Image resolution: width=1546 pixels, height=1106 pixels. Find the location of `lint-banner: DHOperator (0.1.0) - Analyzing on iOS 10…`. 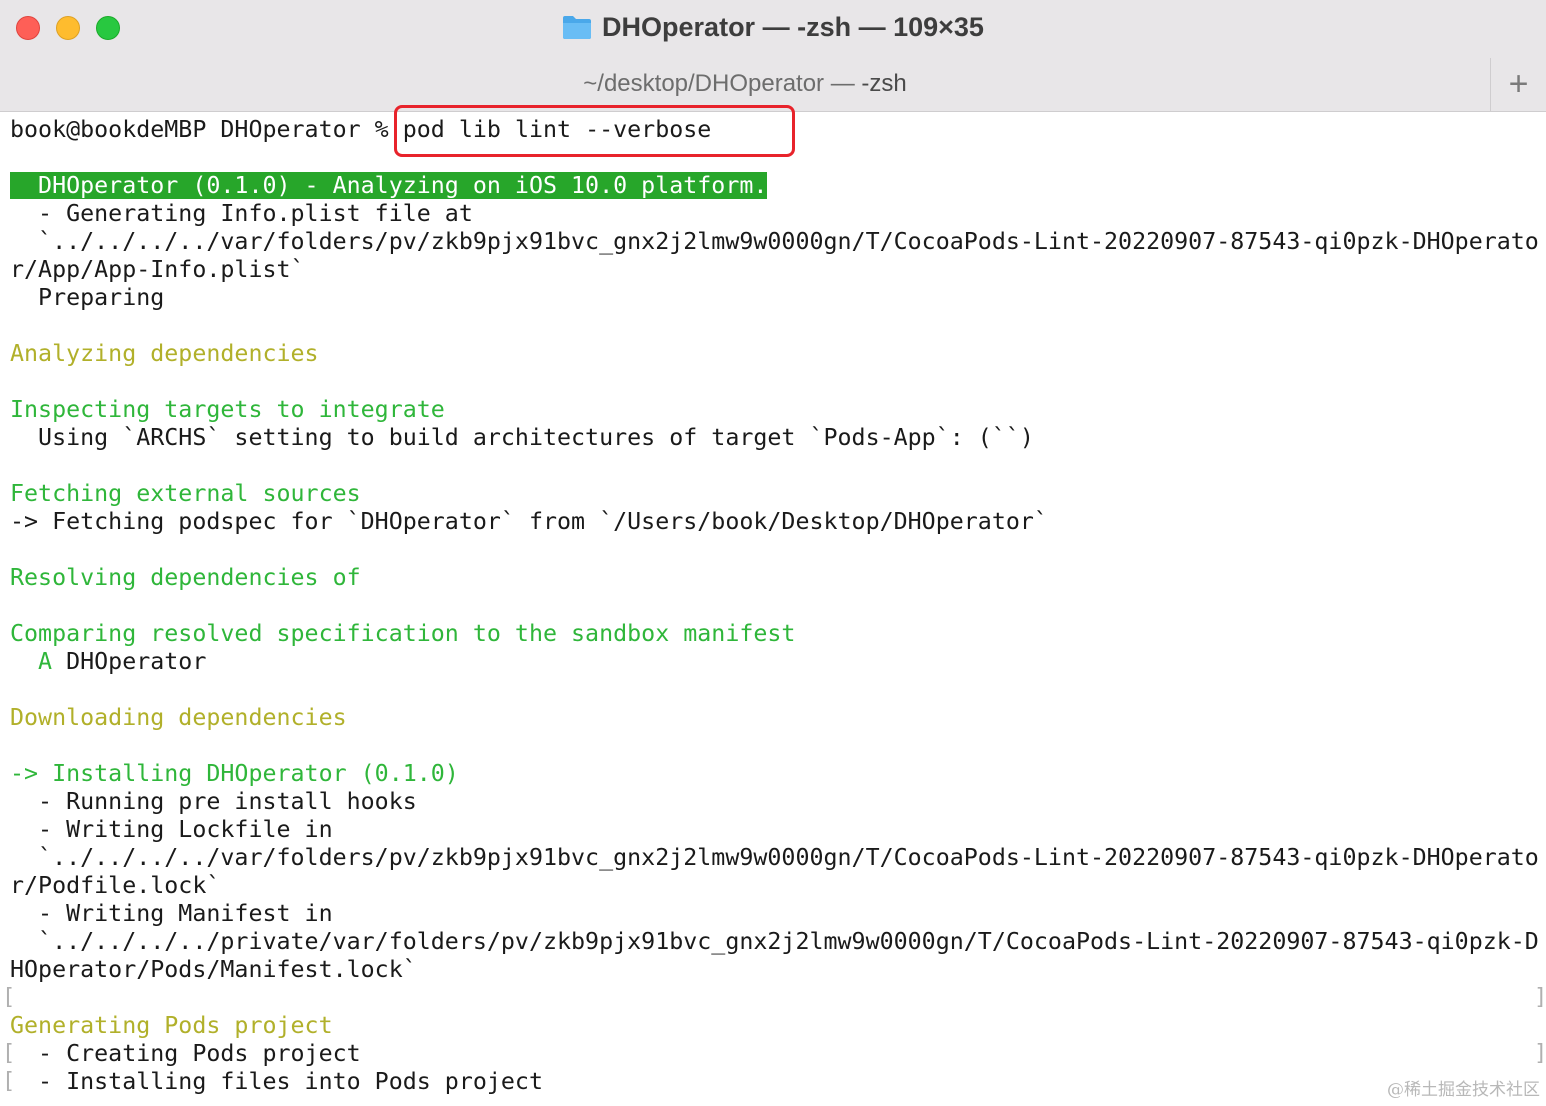

lint-banner: DHOperator (0.1.0) - Analyzing on iOS 10… is located at coordinates (389, 185).